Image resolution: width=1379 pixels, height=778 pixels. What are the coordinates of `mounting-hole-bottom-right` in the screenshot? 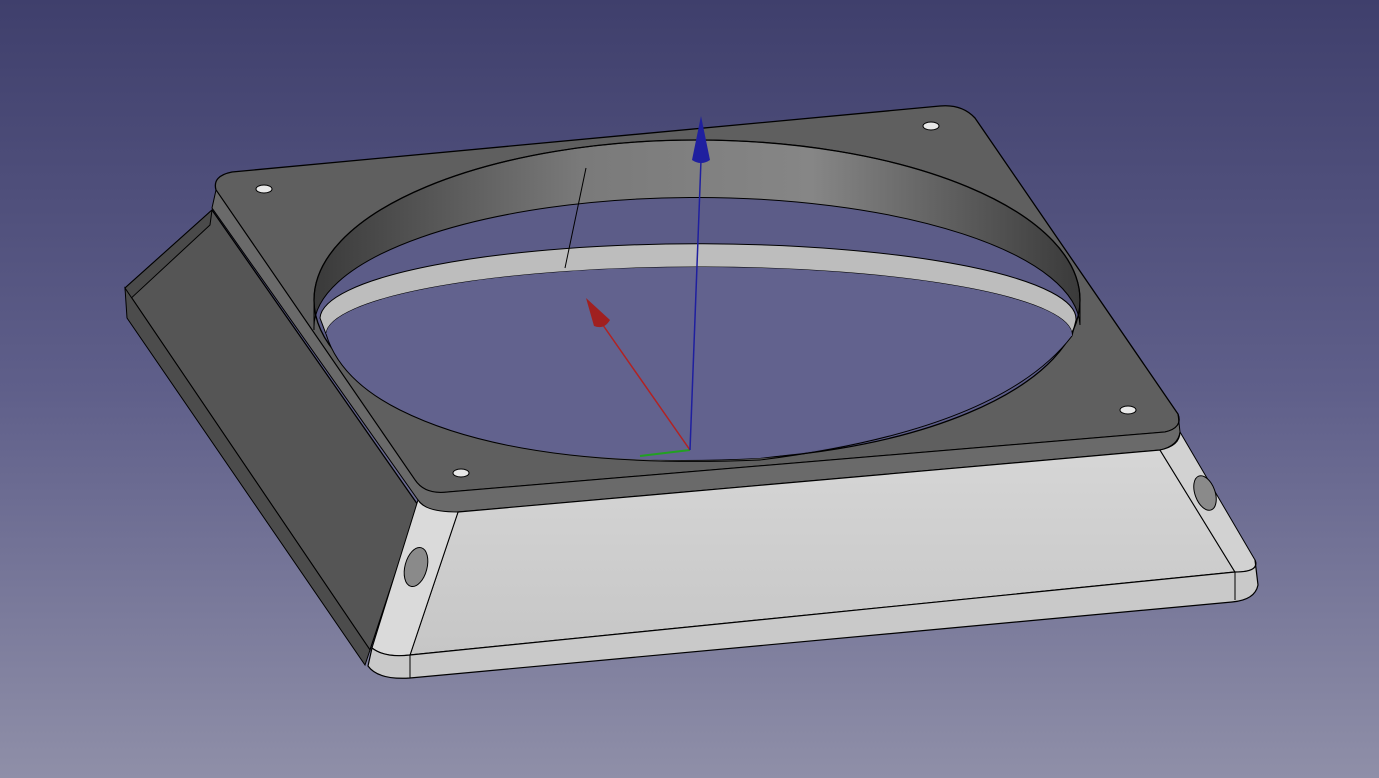 It's located at (1128, 410).